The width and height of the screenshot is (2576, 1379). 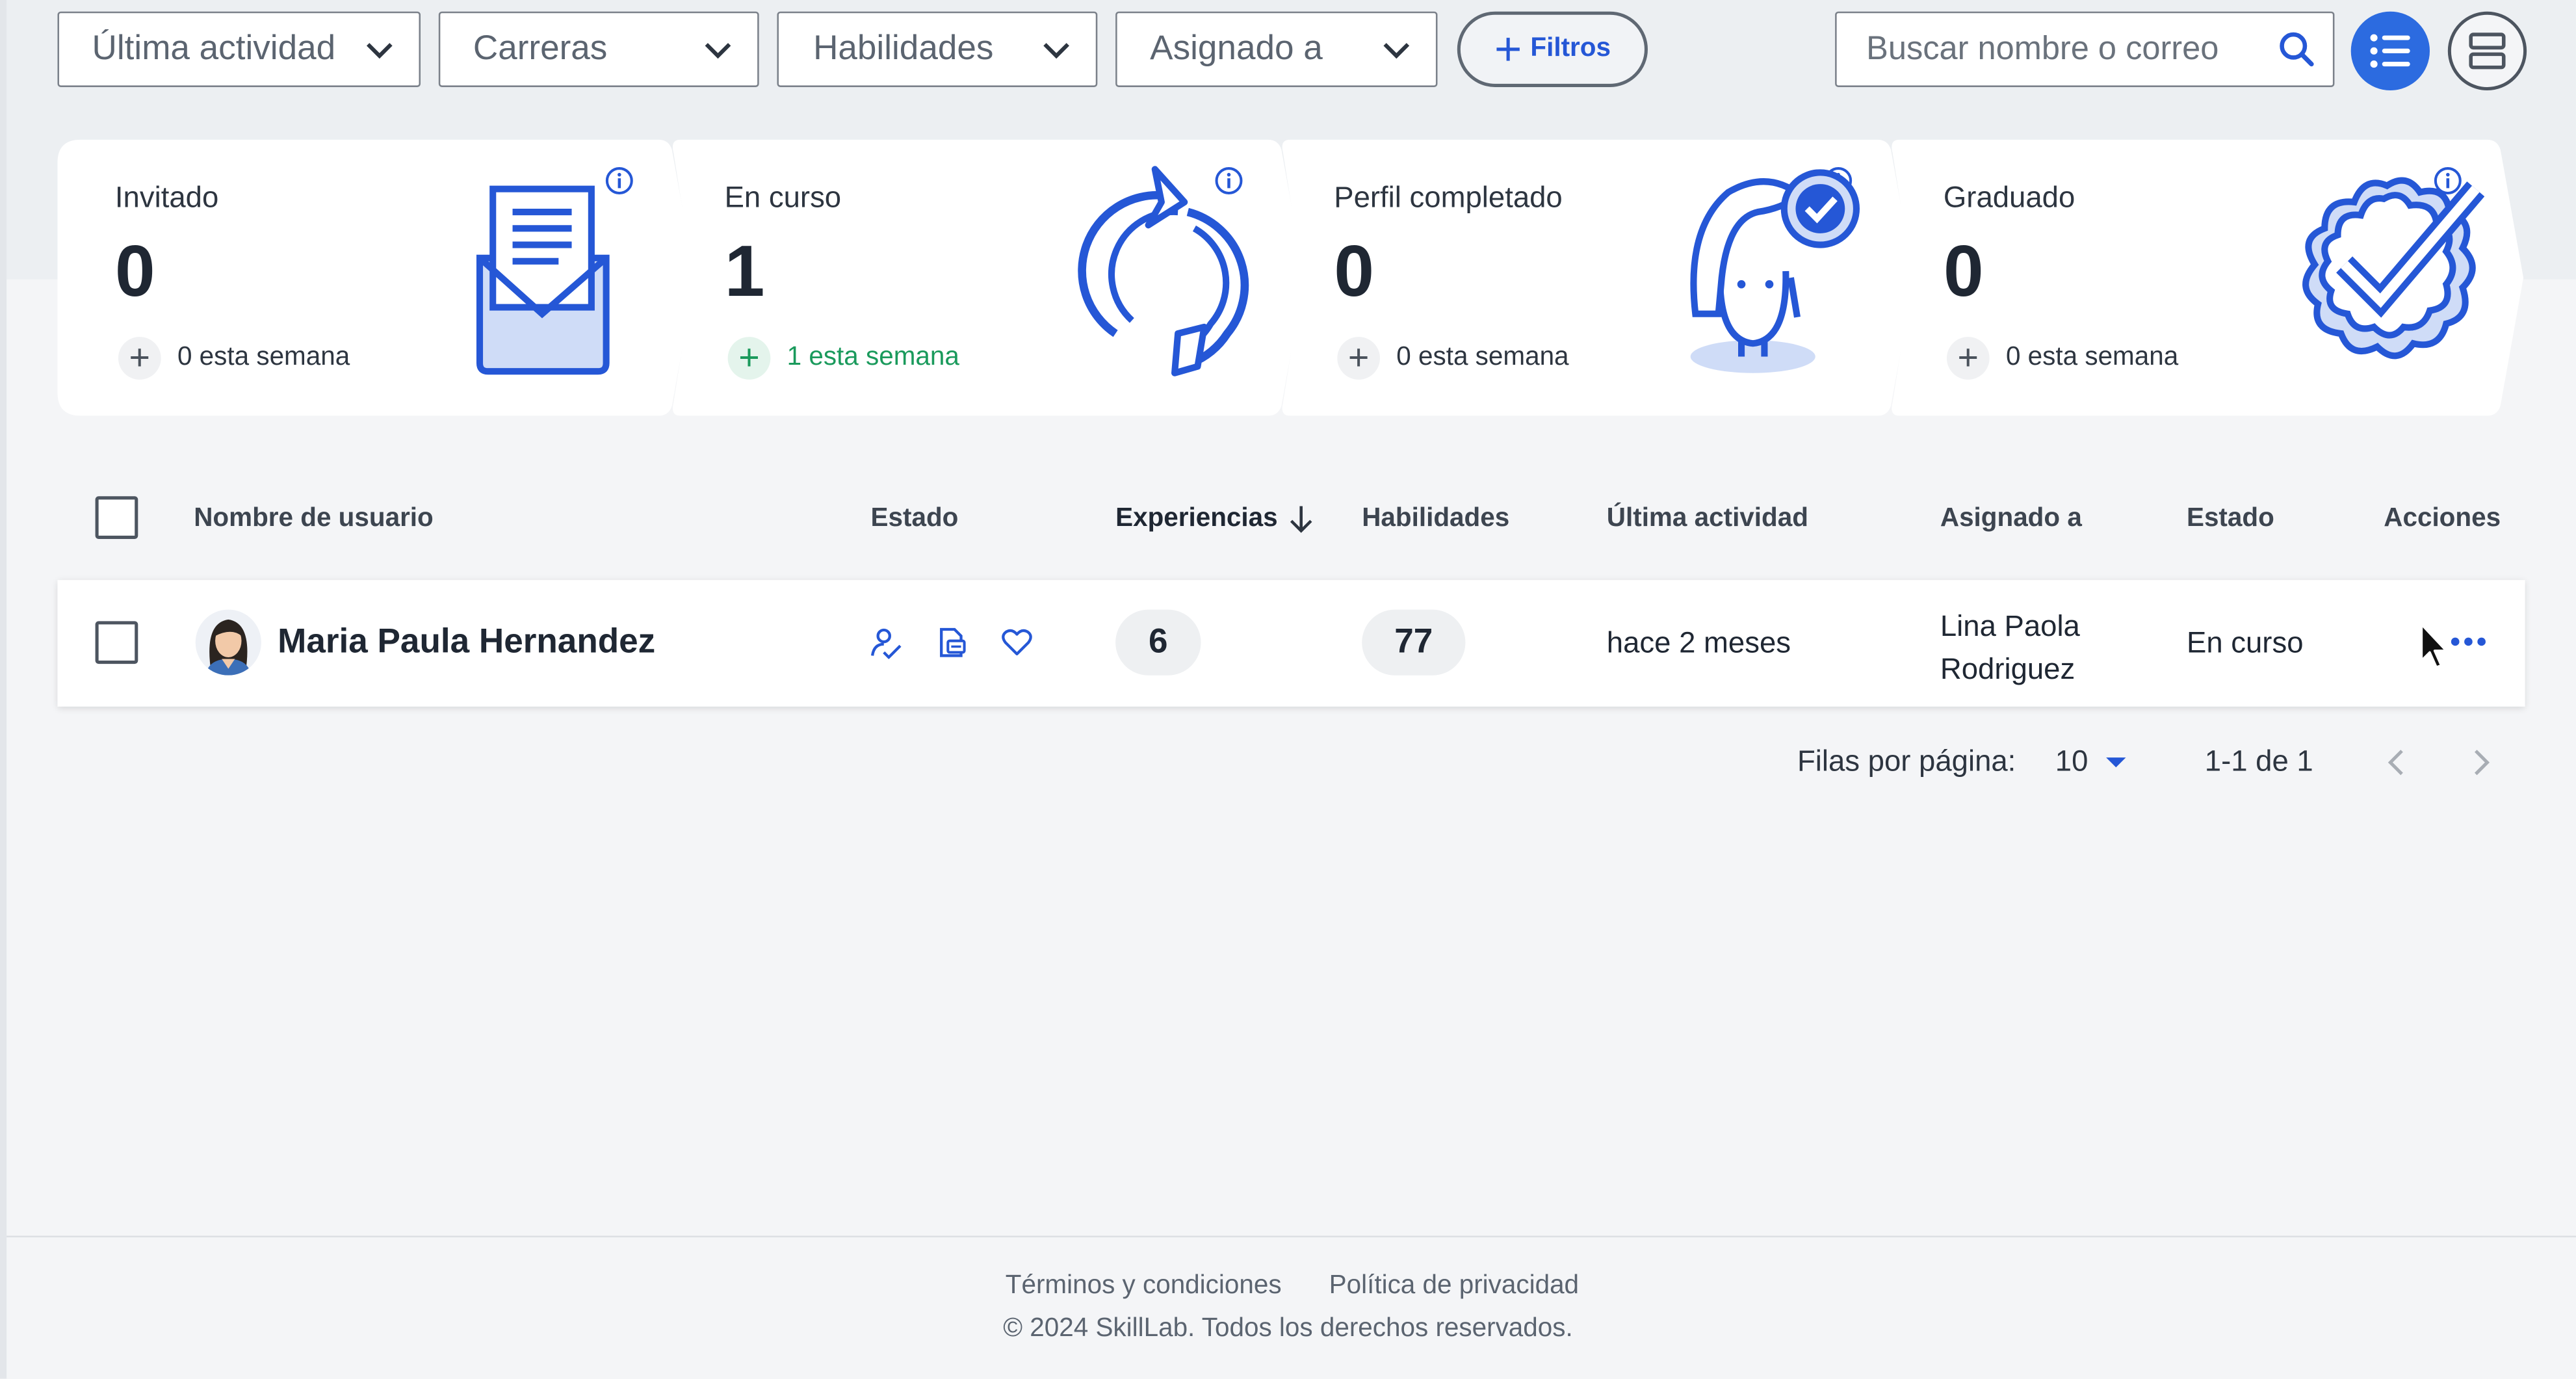 What do you see at coordinates (1435, 519) in the screenshot?
I see `column-header-skills: Habilidades` at bounding box center [1435, 519].